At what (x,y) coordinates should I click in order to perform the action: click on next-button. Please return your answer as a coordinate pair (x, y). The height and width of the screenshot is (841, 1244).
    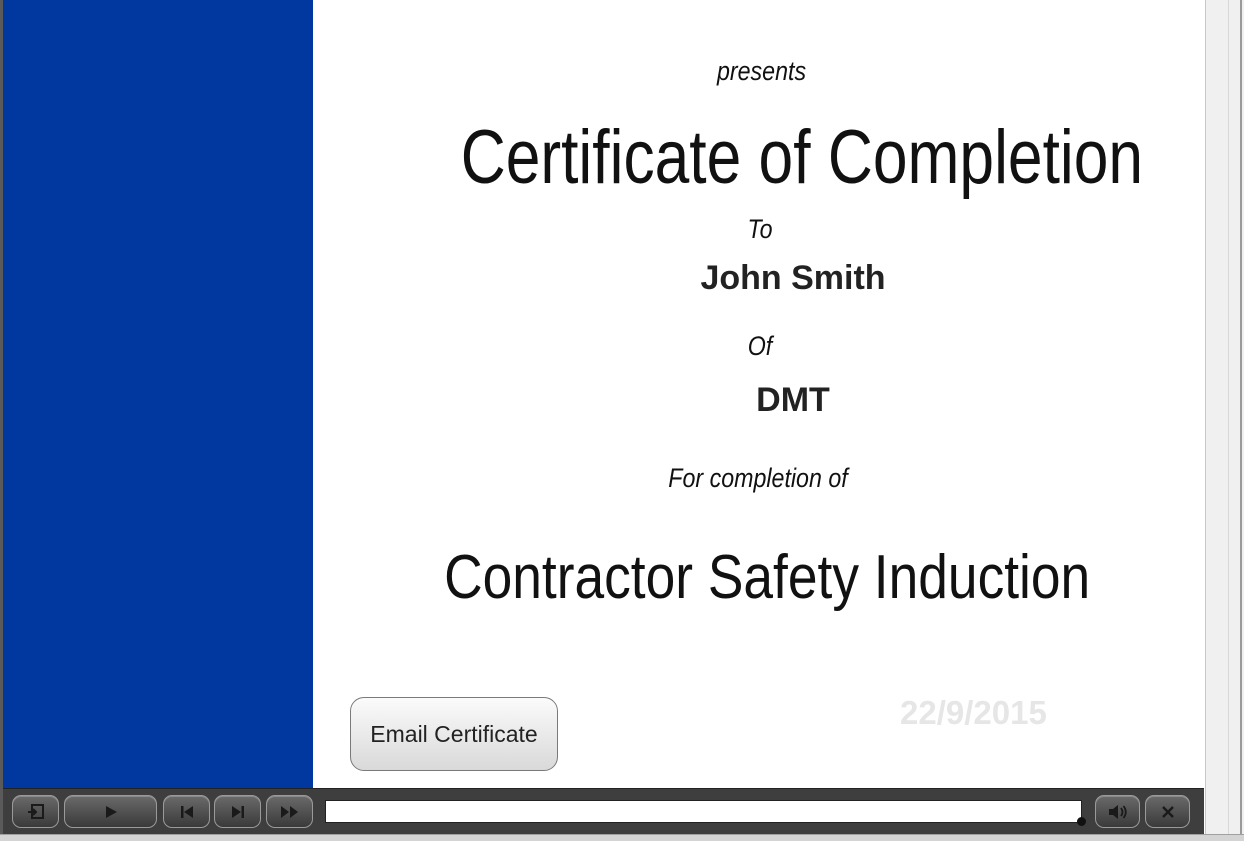
    Looking at the image, I should click on (237, 811).